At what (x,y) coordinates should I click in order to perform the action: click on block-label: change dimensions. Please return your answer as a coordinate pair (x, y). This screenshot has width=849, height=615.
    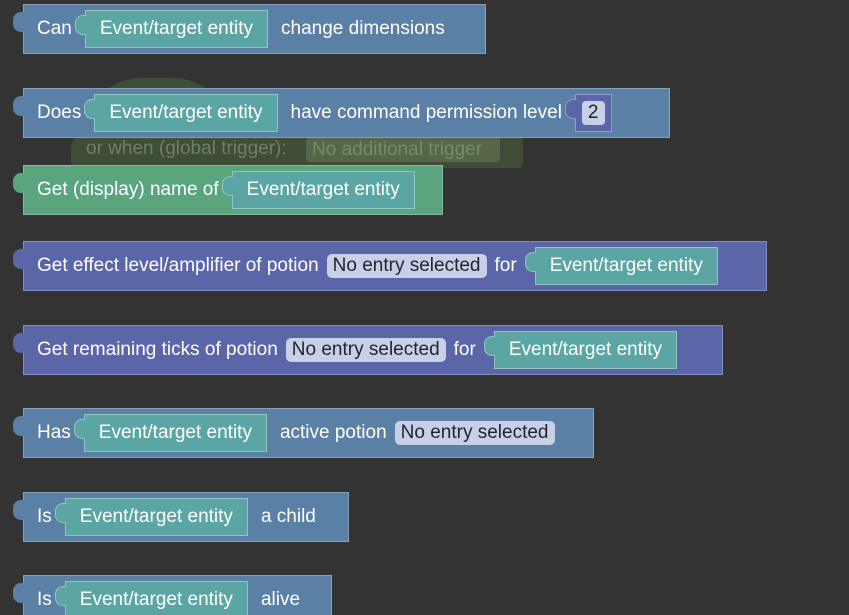
    Looking at the image, I should click on (363, 28).